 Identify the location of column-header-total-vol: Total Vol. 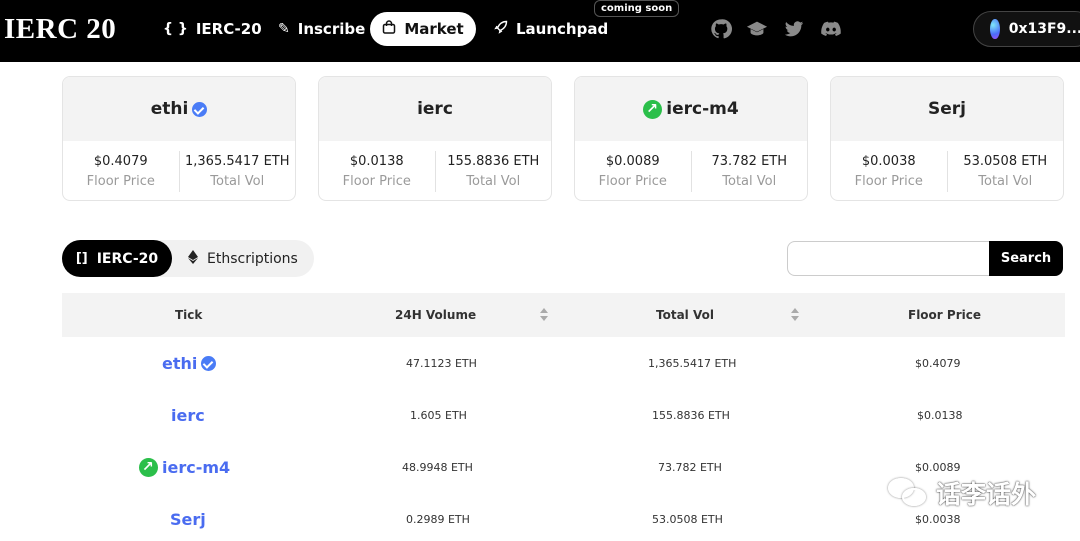
(685, 315).